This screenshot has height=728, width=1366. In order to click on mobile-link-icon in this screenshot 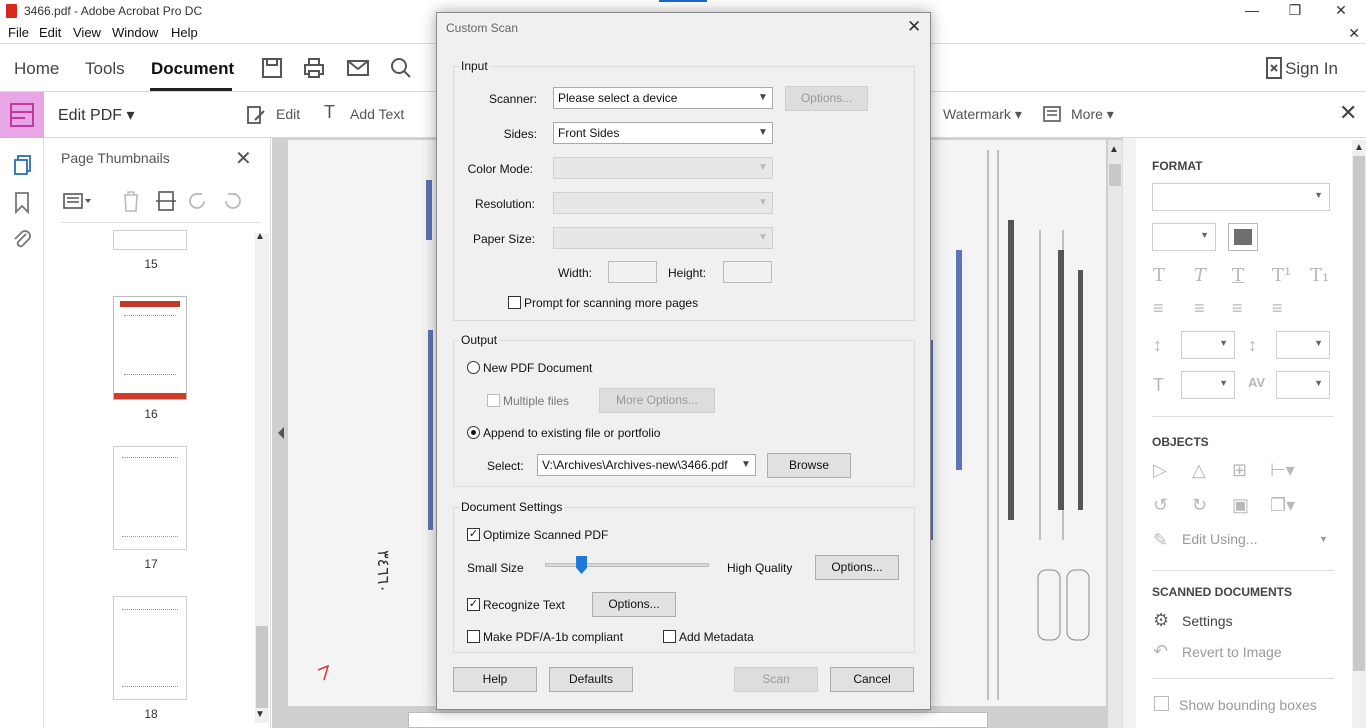, I will do `click(1274, 68)`.